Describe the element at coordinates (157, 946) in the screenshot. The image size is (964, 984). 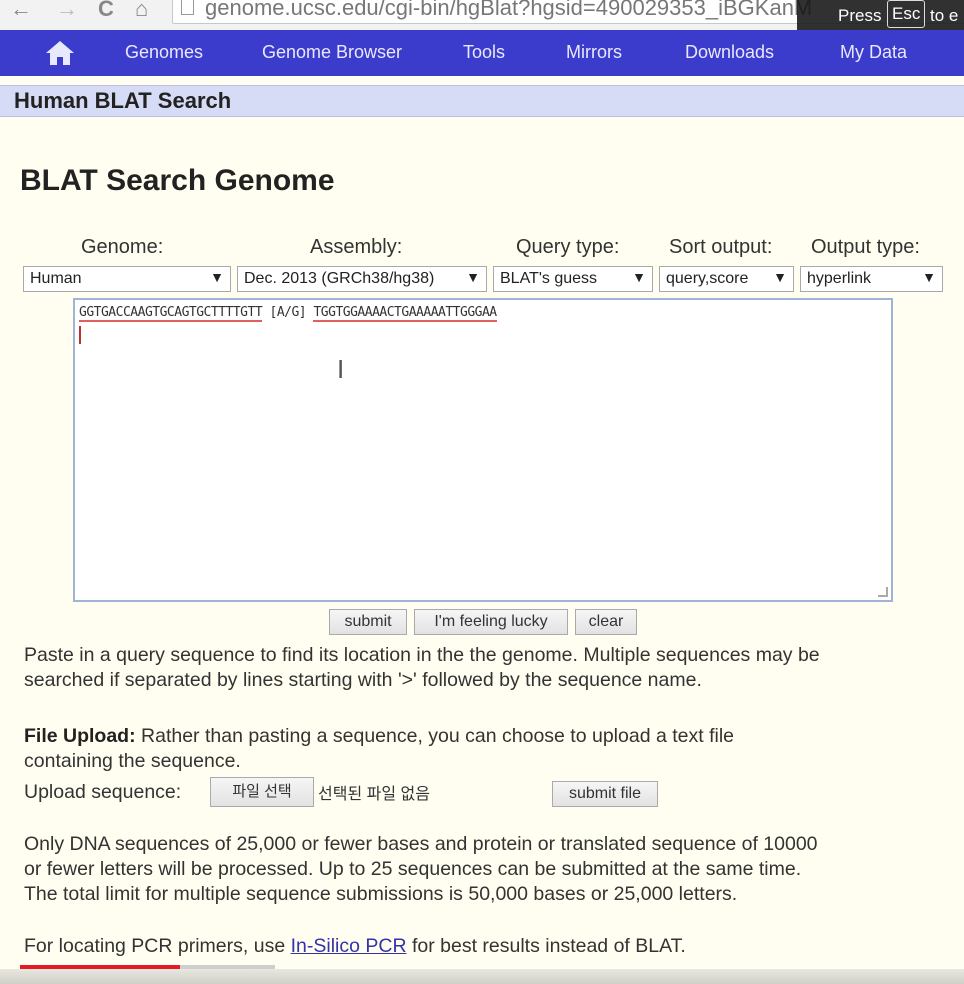
I see `pcr-text: For locating PCR primers, use` at that location.